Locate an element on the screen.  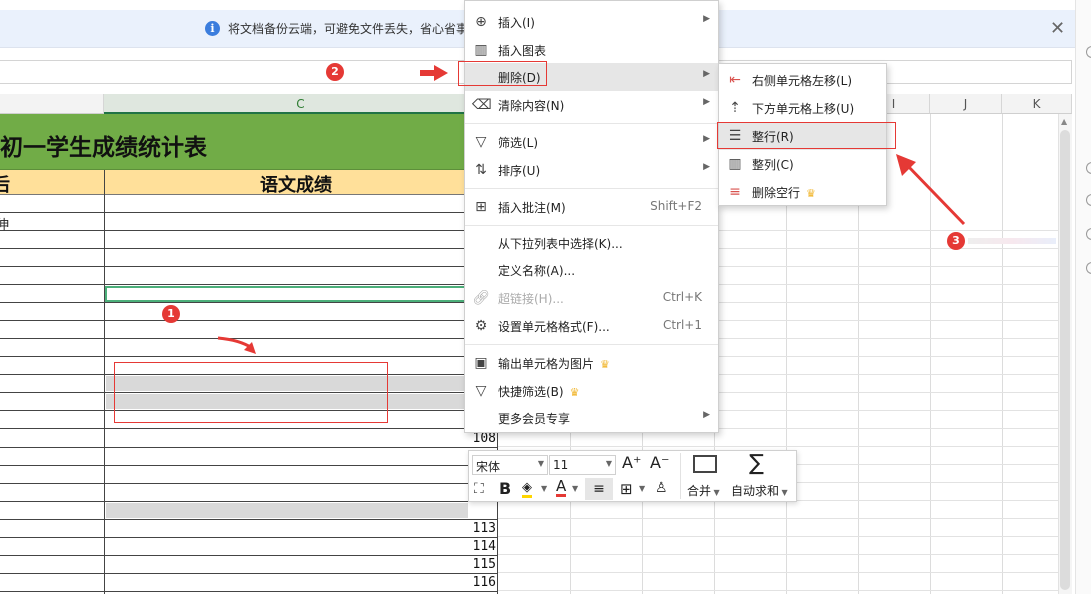
menu-item-export-image: ▣ 输出单元格为图片 ♛ is located at coordinates (591, 363).